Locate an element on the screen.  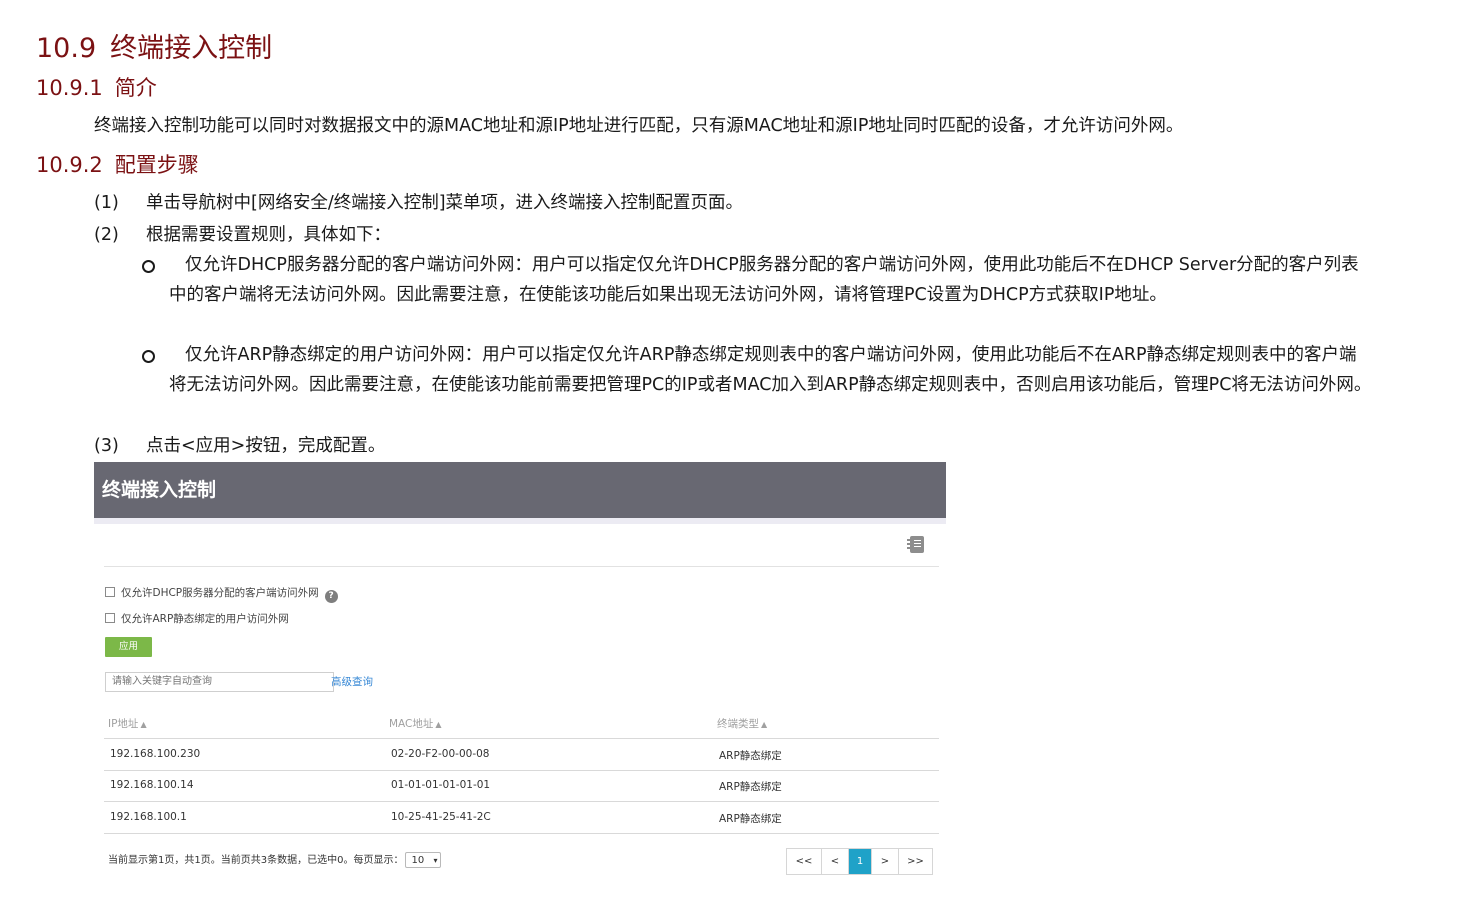
subsection-number: 10.9.1 is located at coordinates (69, 88).